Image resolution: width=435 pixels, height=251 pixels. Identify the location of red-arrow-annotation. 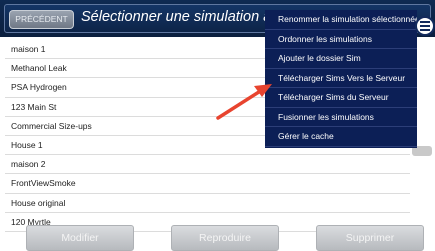
(244, 102).